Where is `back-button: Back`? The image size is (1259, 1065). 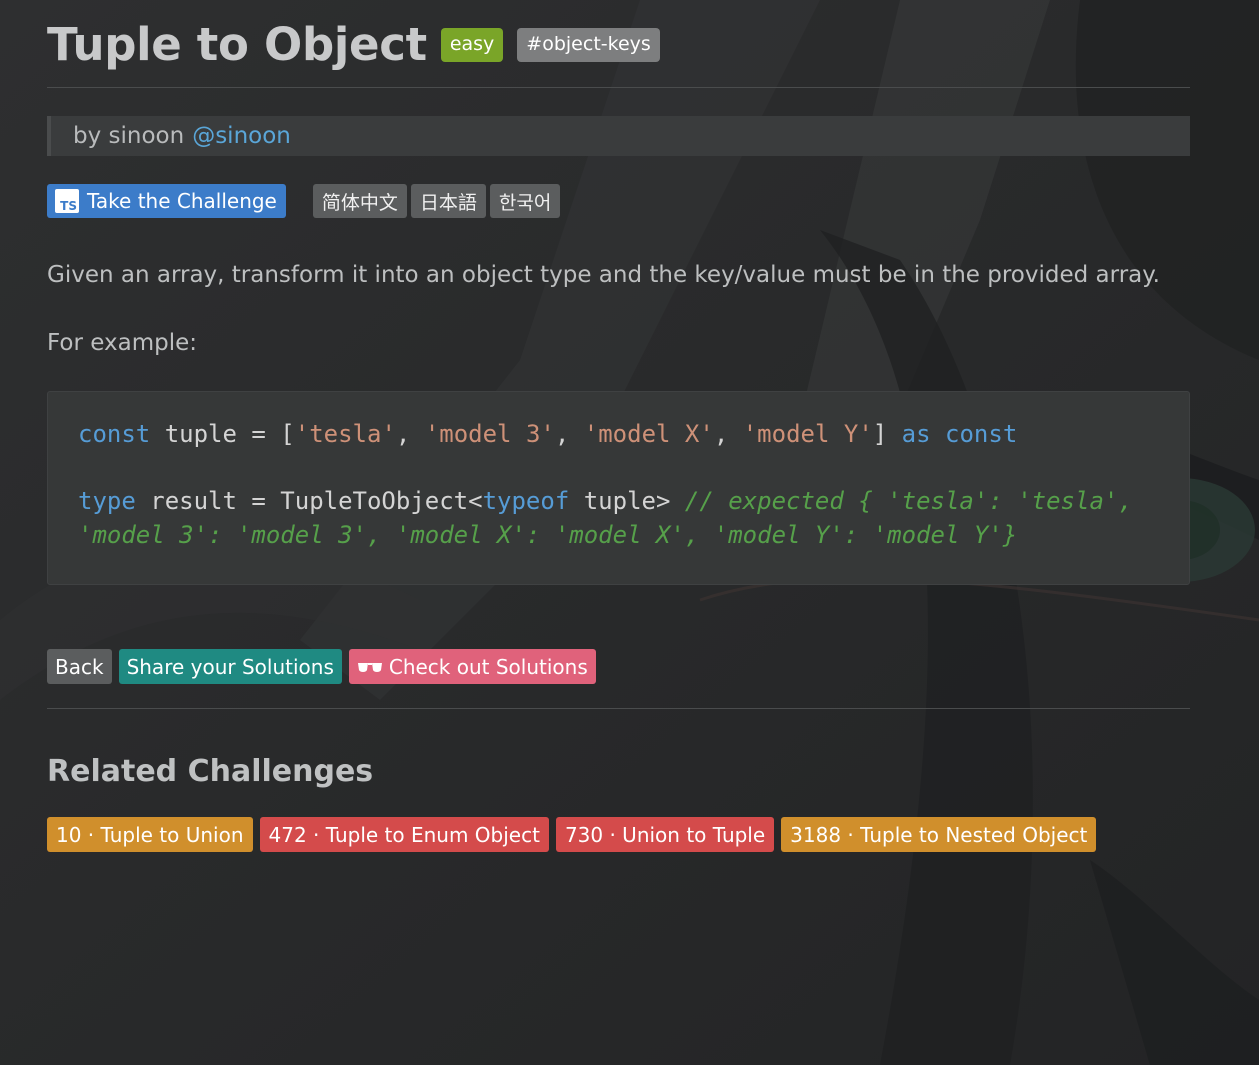 back-button: Back is located at coordinates (79, 666).